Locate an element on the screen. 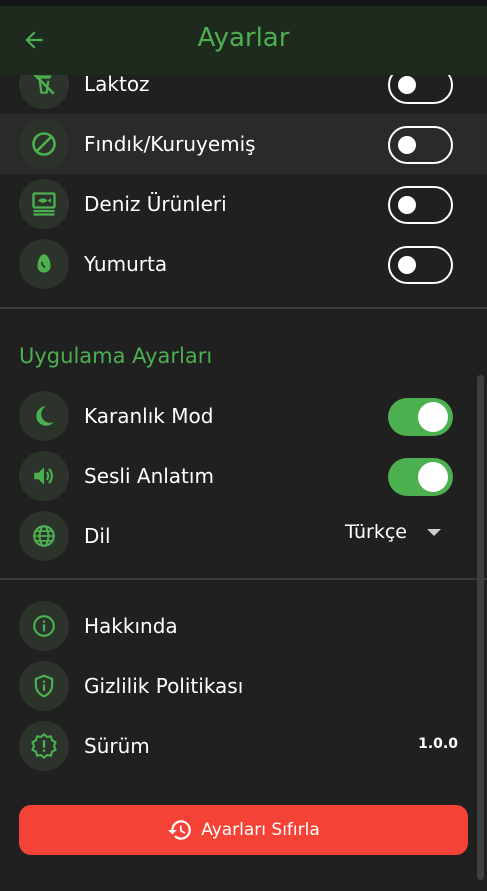 Image resolution: width=487 pixels, height=891 pixels. about-label: Hakkında is located at coordinates (131, 626).